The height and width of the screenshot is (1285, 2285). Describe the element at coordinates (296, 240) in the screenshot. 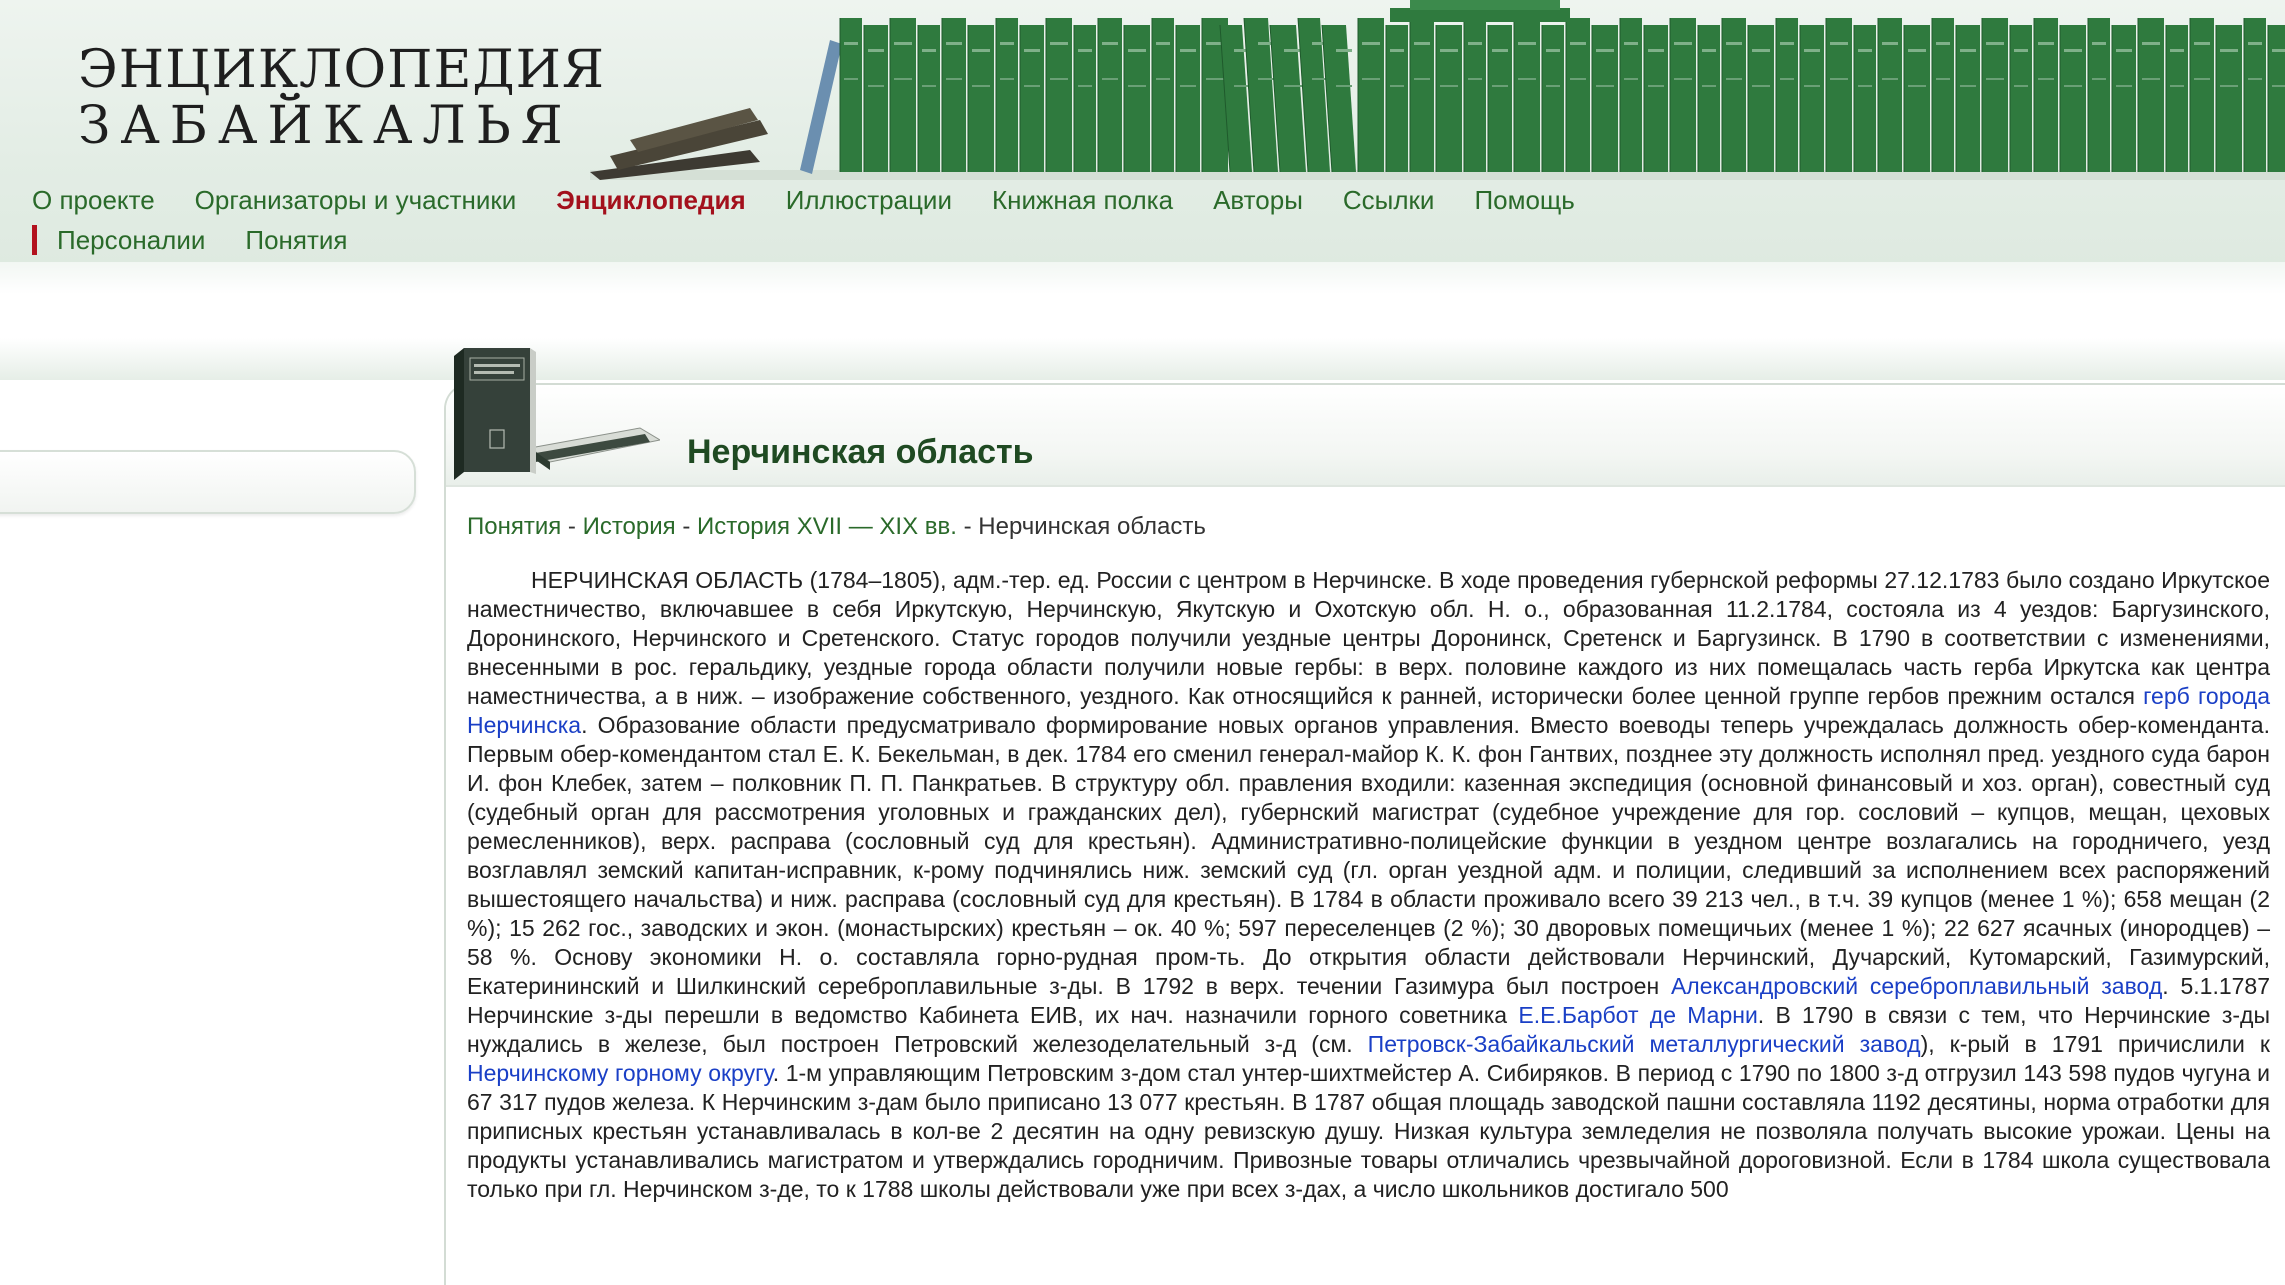

I see `sub-nav-item-concepts: Понятия` at that location.